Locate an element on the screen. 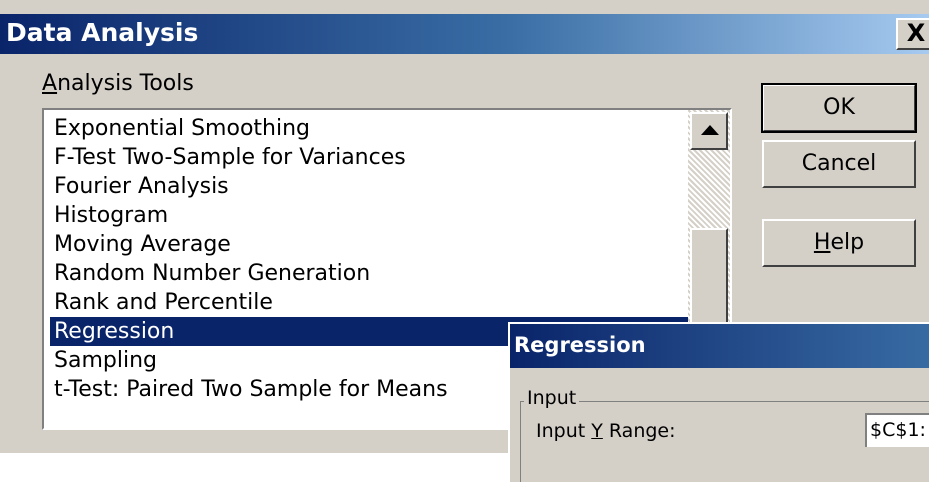  input-y-range-pre: Input is located at coordinates (564, 431).